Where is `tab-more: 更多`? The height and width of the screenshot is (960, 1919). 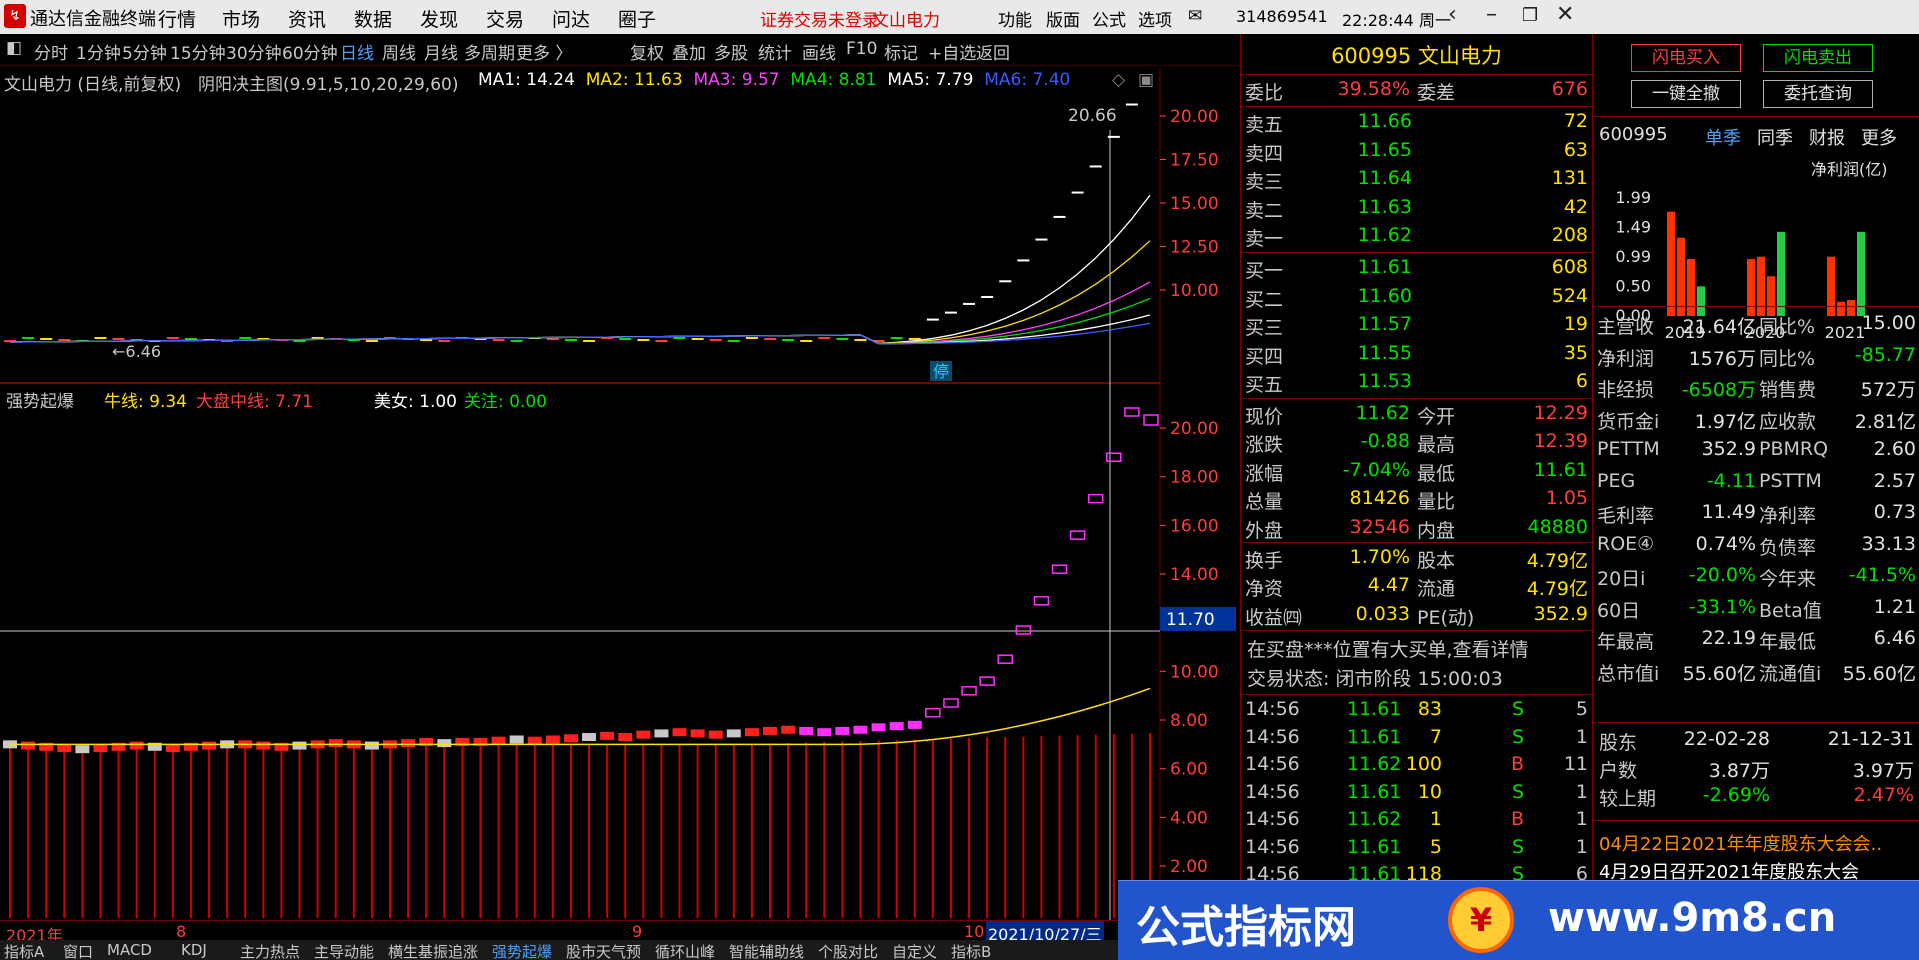
tab-more: 更多 is located at coordinates (1879, 137).